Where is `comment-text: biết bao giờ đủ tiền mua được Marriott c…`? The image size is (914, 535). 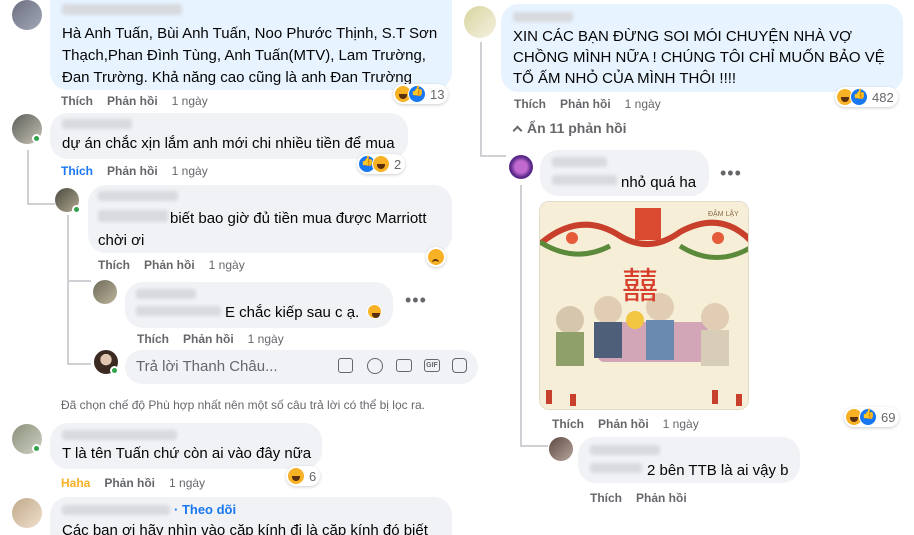 comment-text: biết bao giờ đủ tiền mua được Marriott c… is located at coordinates (262, 229).